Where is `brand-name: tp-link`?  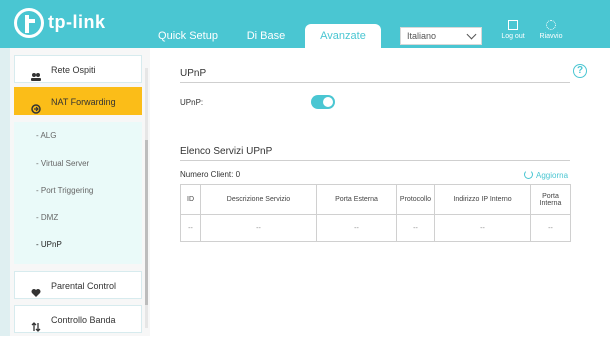
brand-name: tp-link is located at coordinates (77, 22).